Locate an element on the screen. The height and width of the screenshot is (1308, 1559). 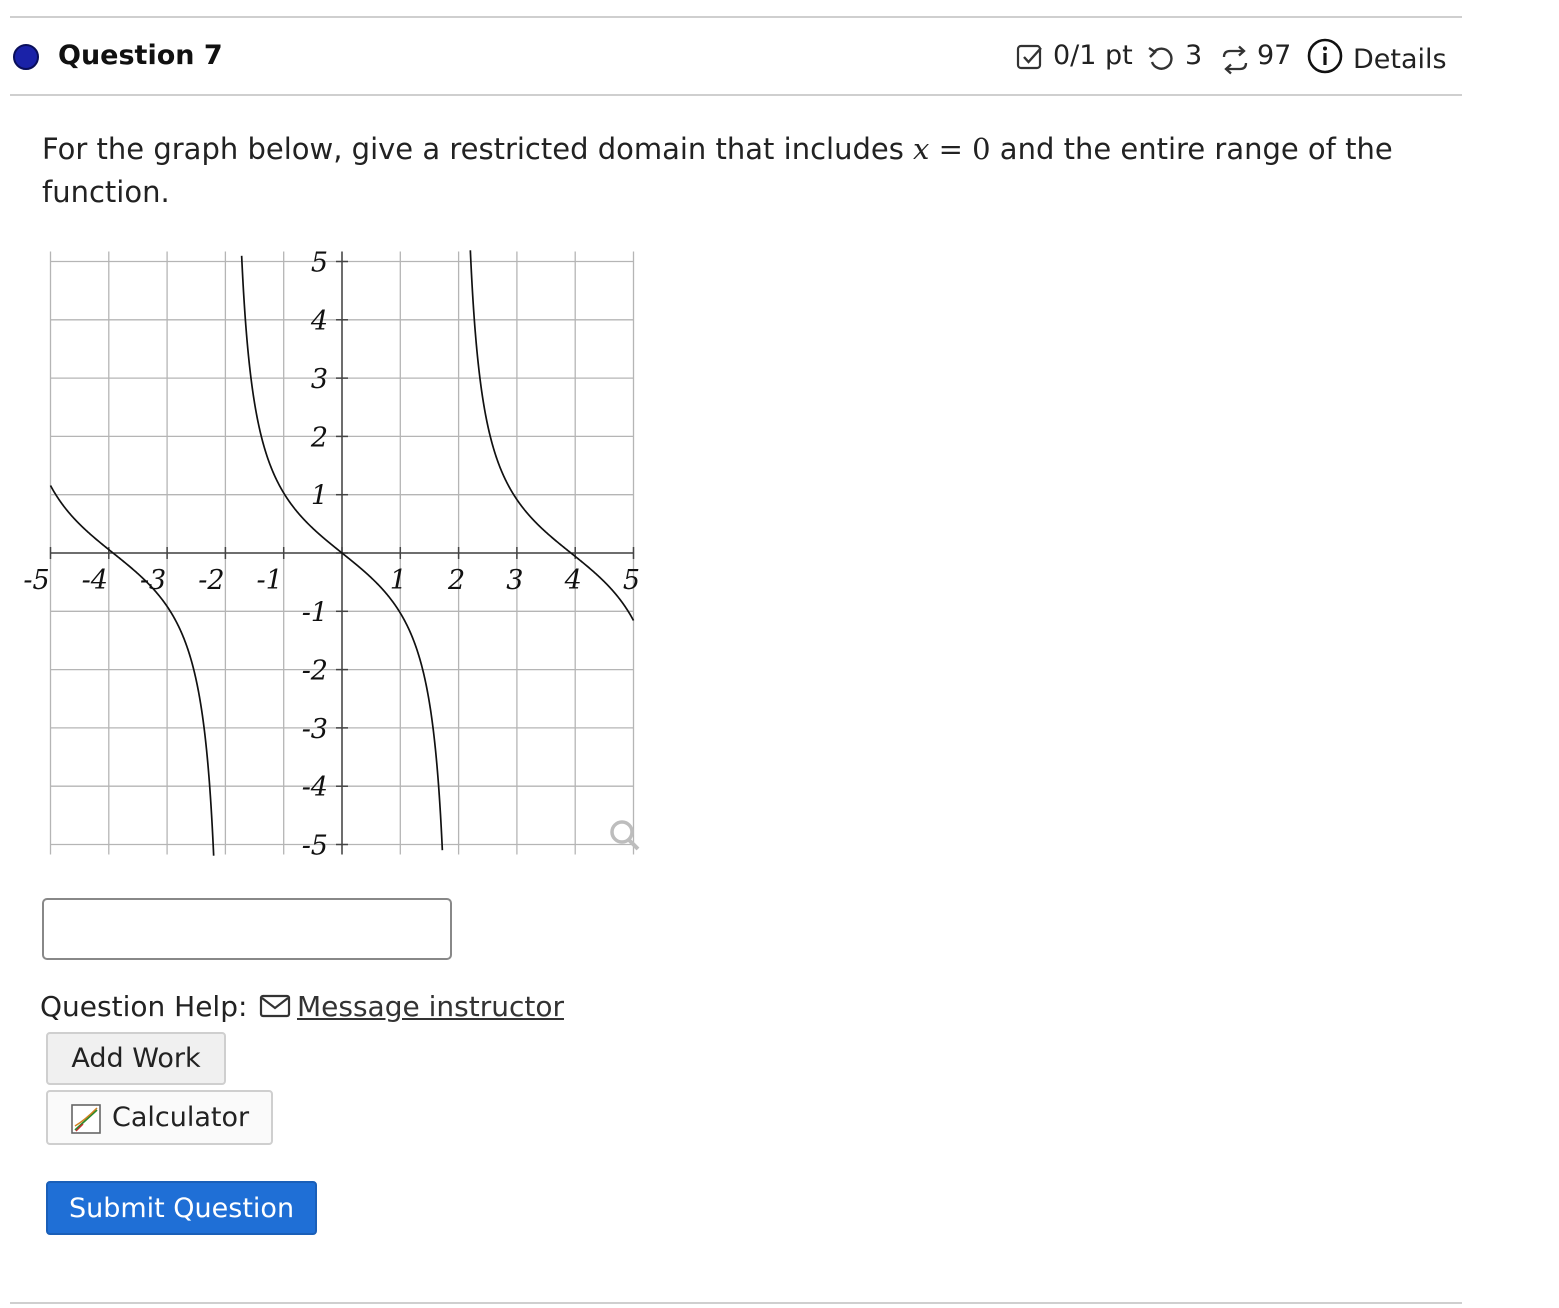
x-tick-label: -5 is located at coordinates (36, 580).